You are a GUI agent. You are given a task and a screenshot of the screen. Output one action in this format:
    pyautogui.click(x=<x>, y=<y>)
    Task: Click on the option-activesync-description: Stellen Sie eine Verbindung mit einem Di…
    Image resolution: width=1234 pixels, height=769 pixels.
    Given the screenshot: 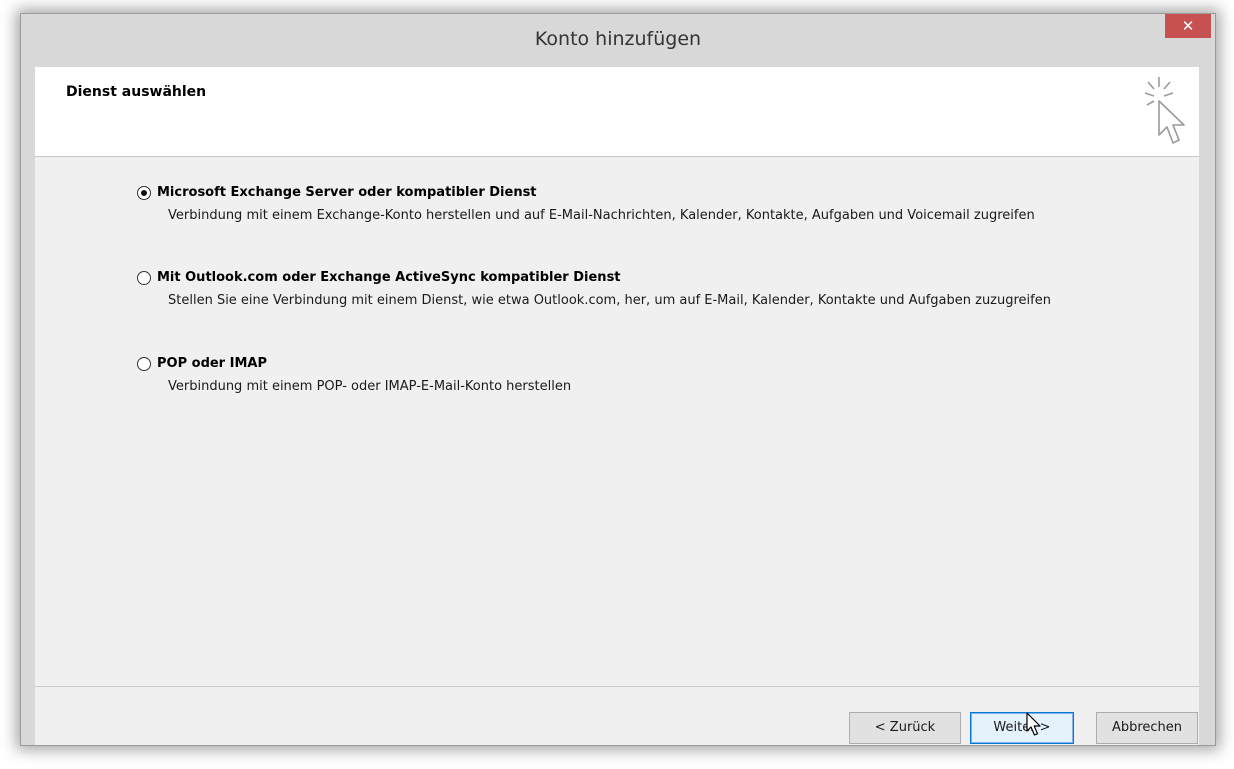 What is the action you would take?
    pyautogui.click(x=609, y=300)
    